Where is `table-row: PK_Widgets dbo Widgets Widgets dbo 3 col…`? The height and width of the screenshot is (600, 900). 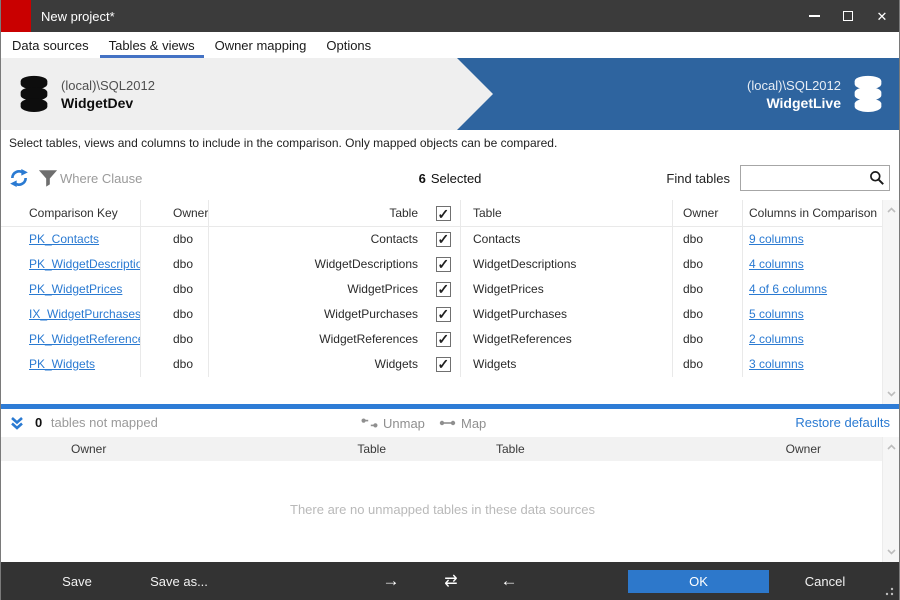 table-row: PK_Widgets dbo Widgets Widgets dbo 3 col… is located at coordinates (442, 364).